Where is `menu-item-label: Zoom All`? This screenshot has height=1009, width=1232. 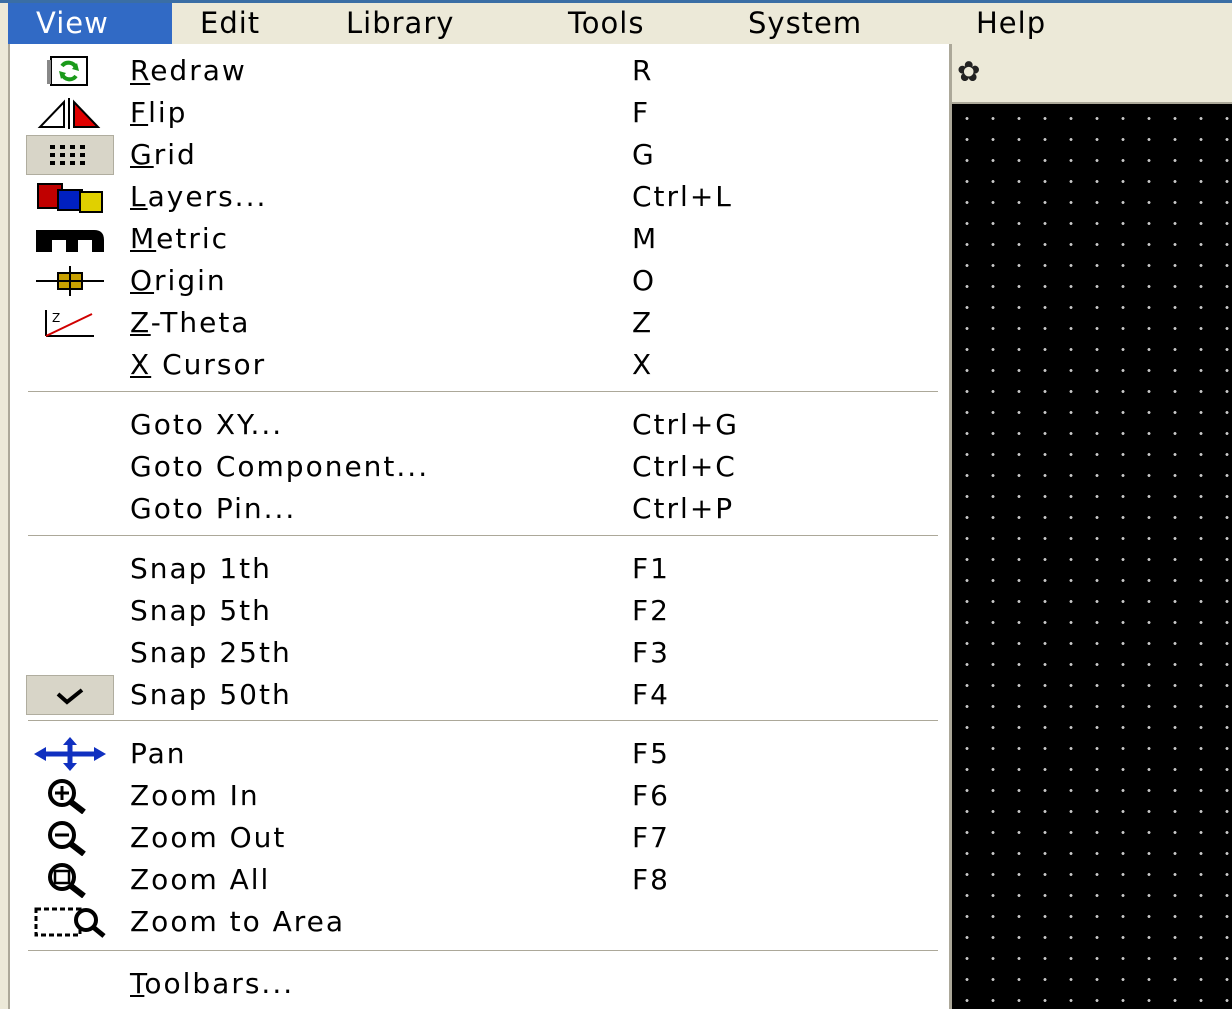 menu-item-label: Zoom All is located at coordinates (200, 879).